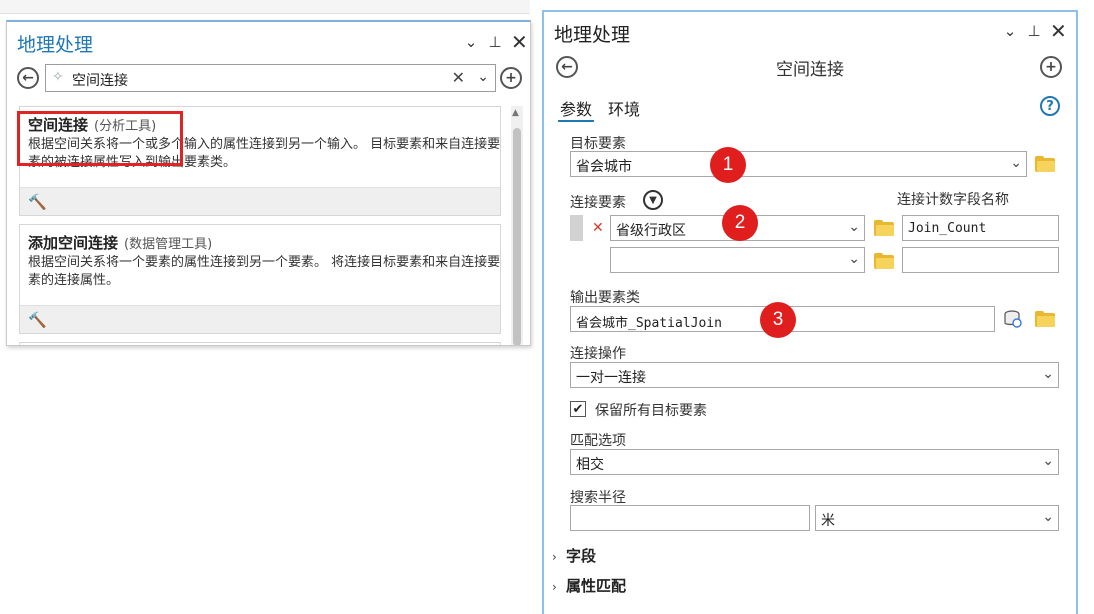 The width and height of the screenshot is (1094, 614). I want to click on back-button: ←, so click(28, 78).